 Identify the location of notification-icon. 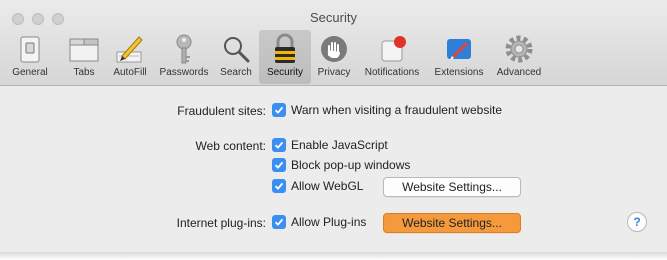
(393, 49).